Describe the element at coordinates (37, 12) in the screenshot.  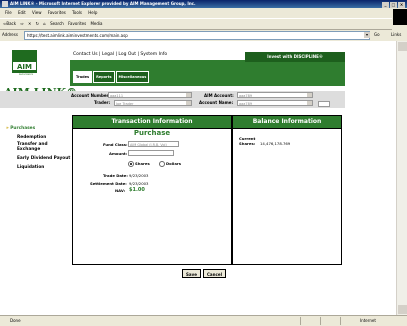
I see `menu-view: View` at that location.